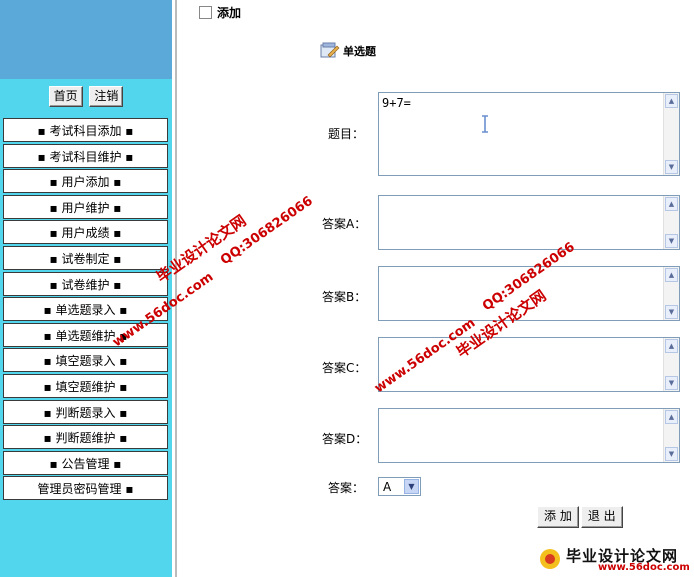 The width and height of the screenshot is (694, 577). Describe the element at coordinates (65, 96) in the screenshot. I see `home-button: 首页` at that location.